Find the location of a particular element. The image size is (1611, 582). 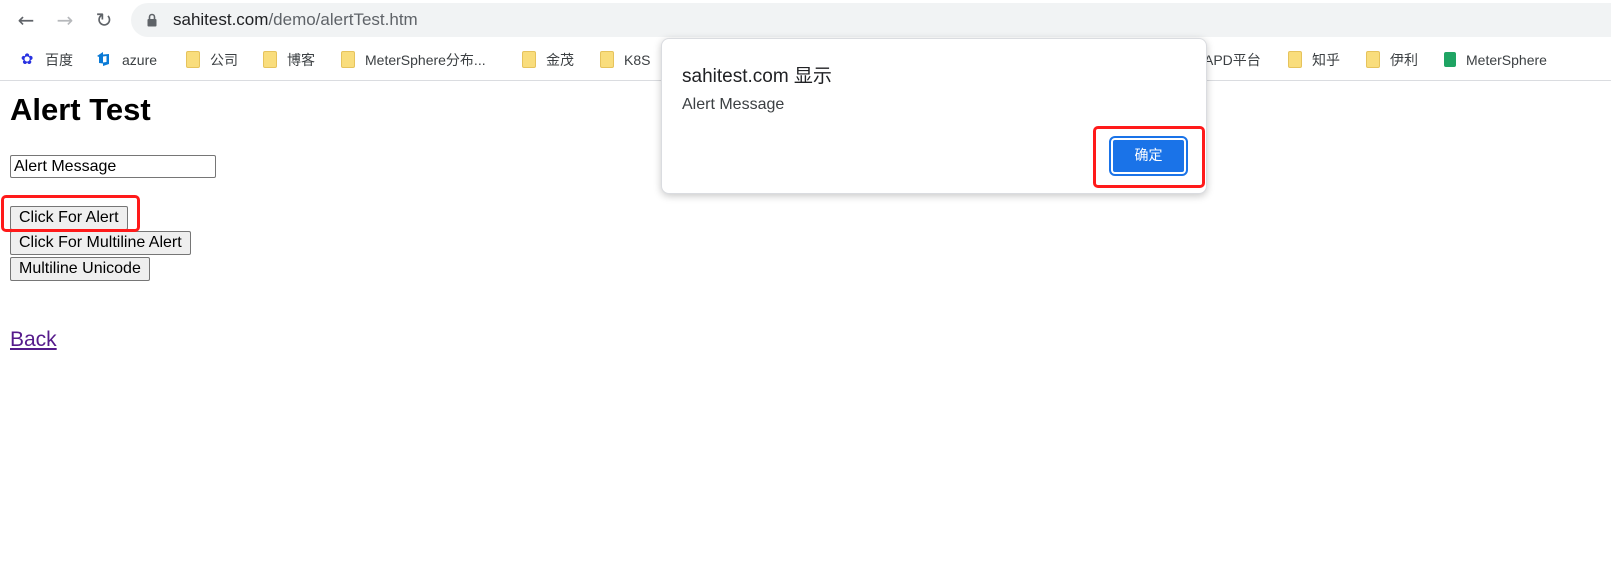

bookmark-baidu: ✿ 百度 is located at coordinates (46, 60).